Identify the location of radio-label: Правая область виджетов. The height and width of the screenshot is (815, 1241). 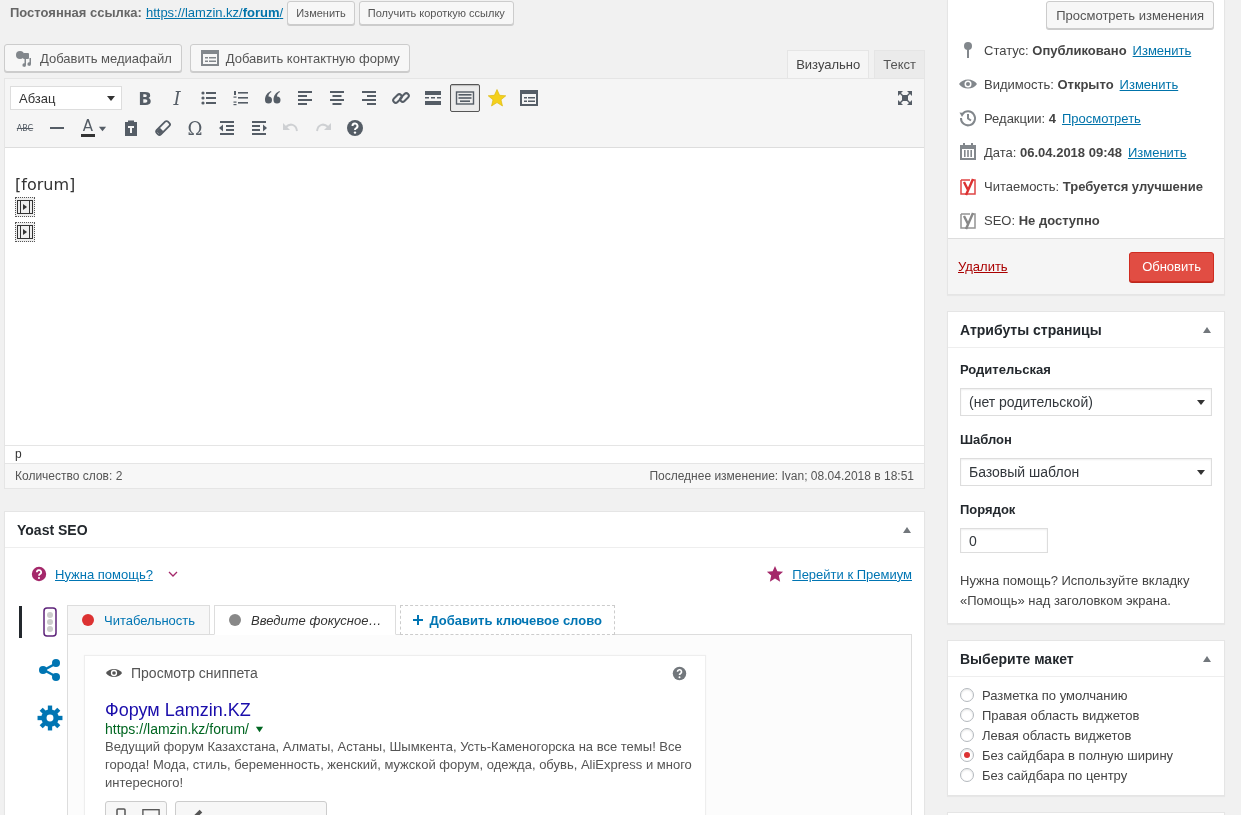
(1061, 715).